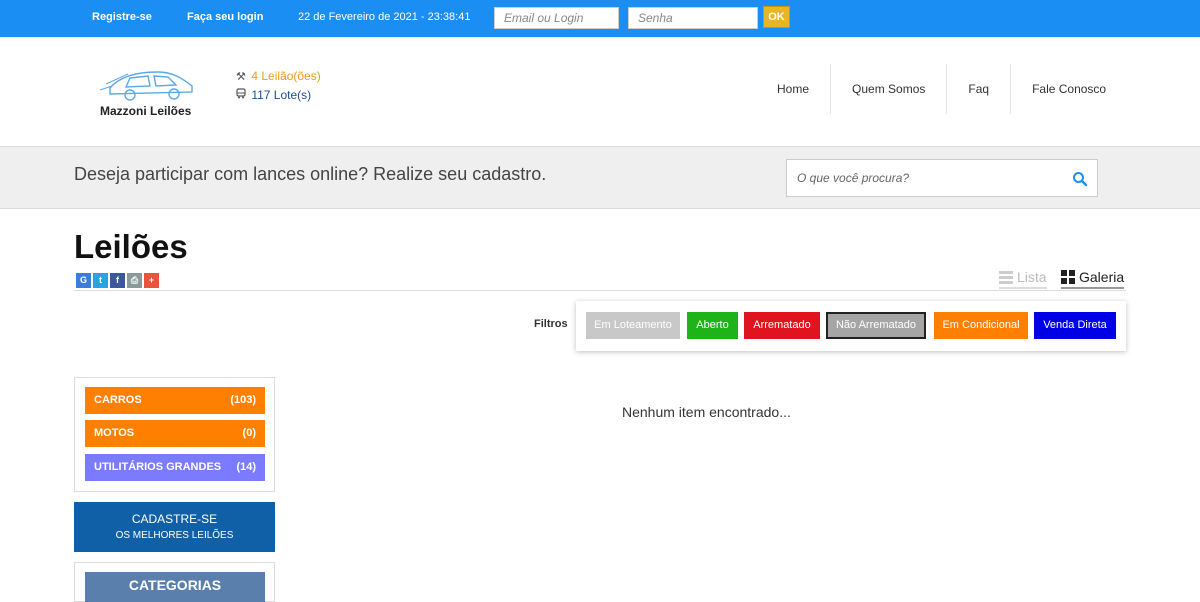 The height and width of the screenshot is (602, 1200). I want to click on auctions-count-label: 4 Leilão(ões), so click(286, 76).